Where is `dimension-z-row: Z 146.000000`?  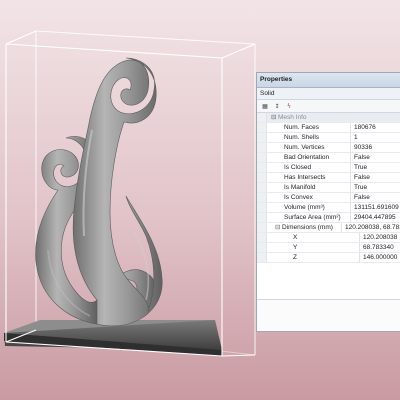 dimension-z-row: Z 146.000000 is located at coordinates (328, 258).